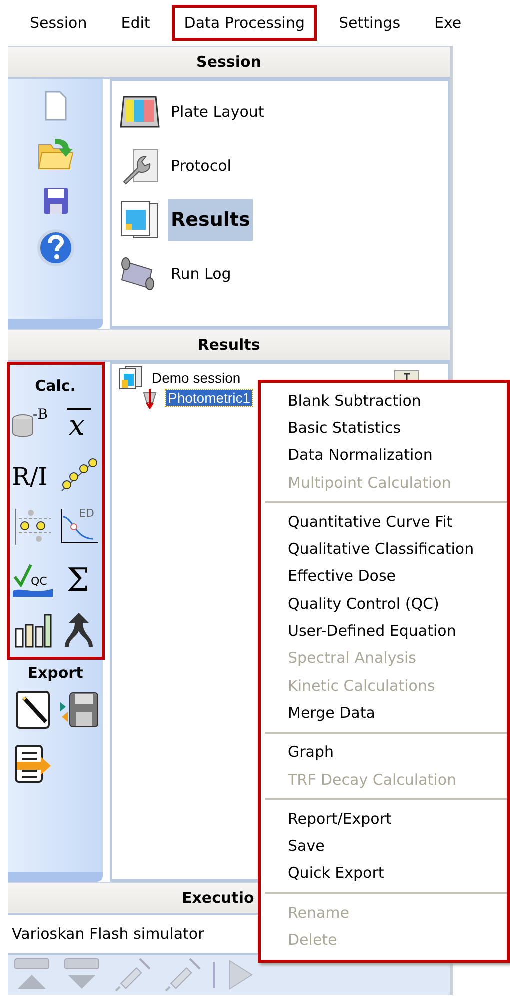  Describe the element at coordinates (229, 345) in the screenshot. I see `panel-header: Results` at that location.